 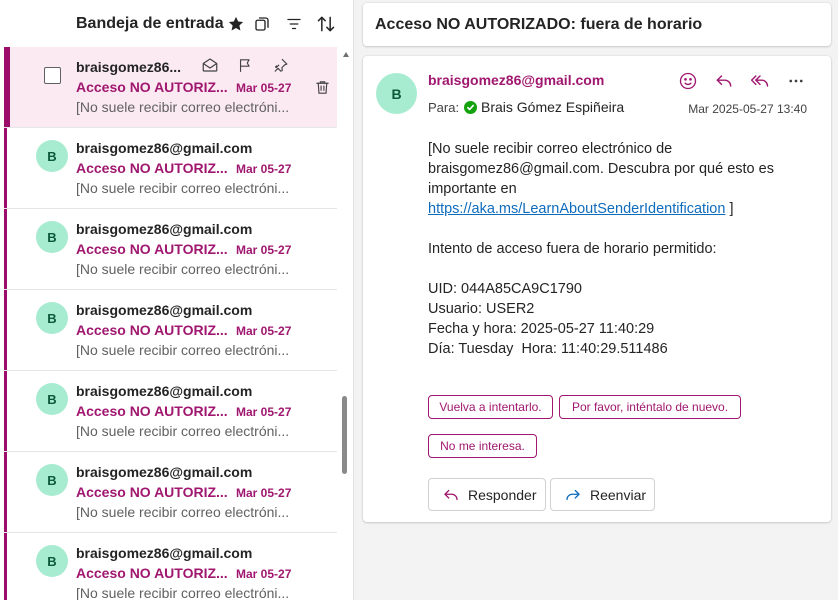 I want to click on suggested-reply-chip: Vuelva a intentarlo., so click(x=490, y=407).